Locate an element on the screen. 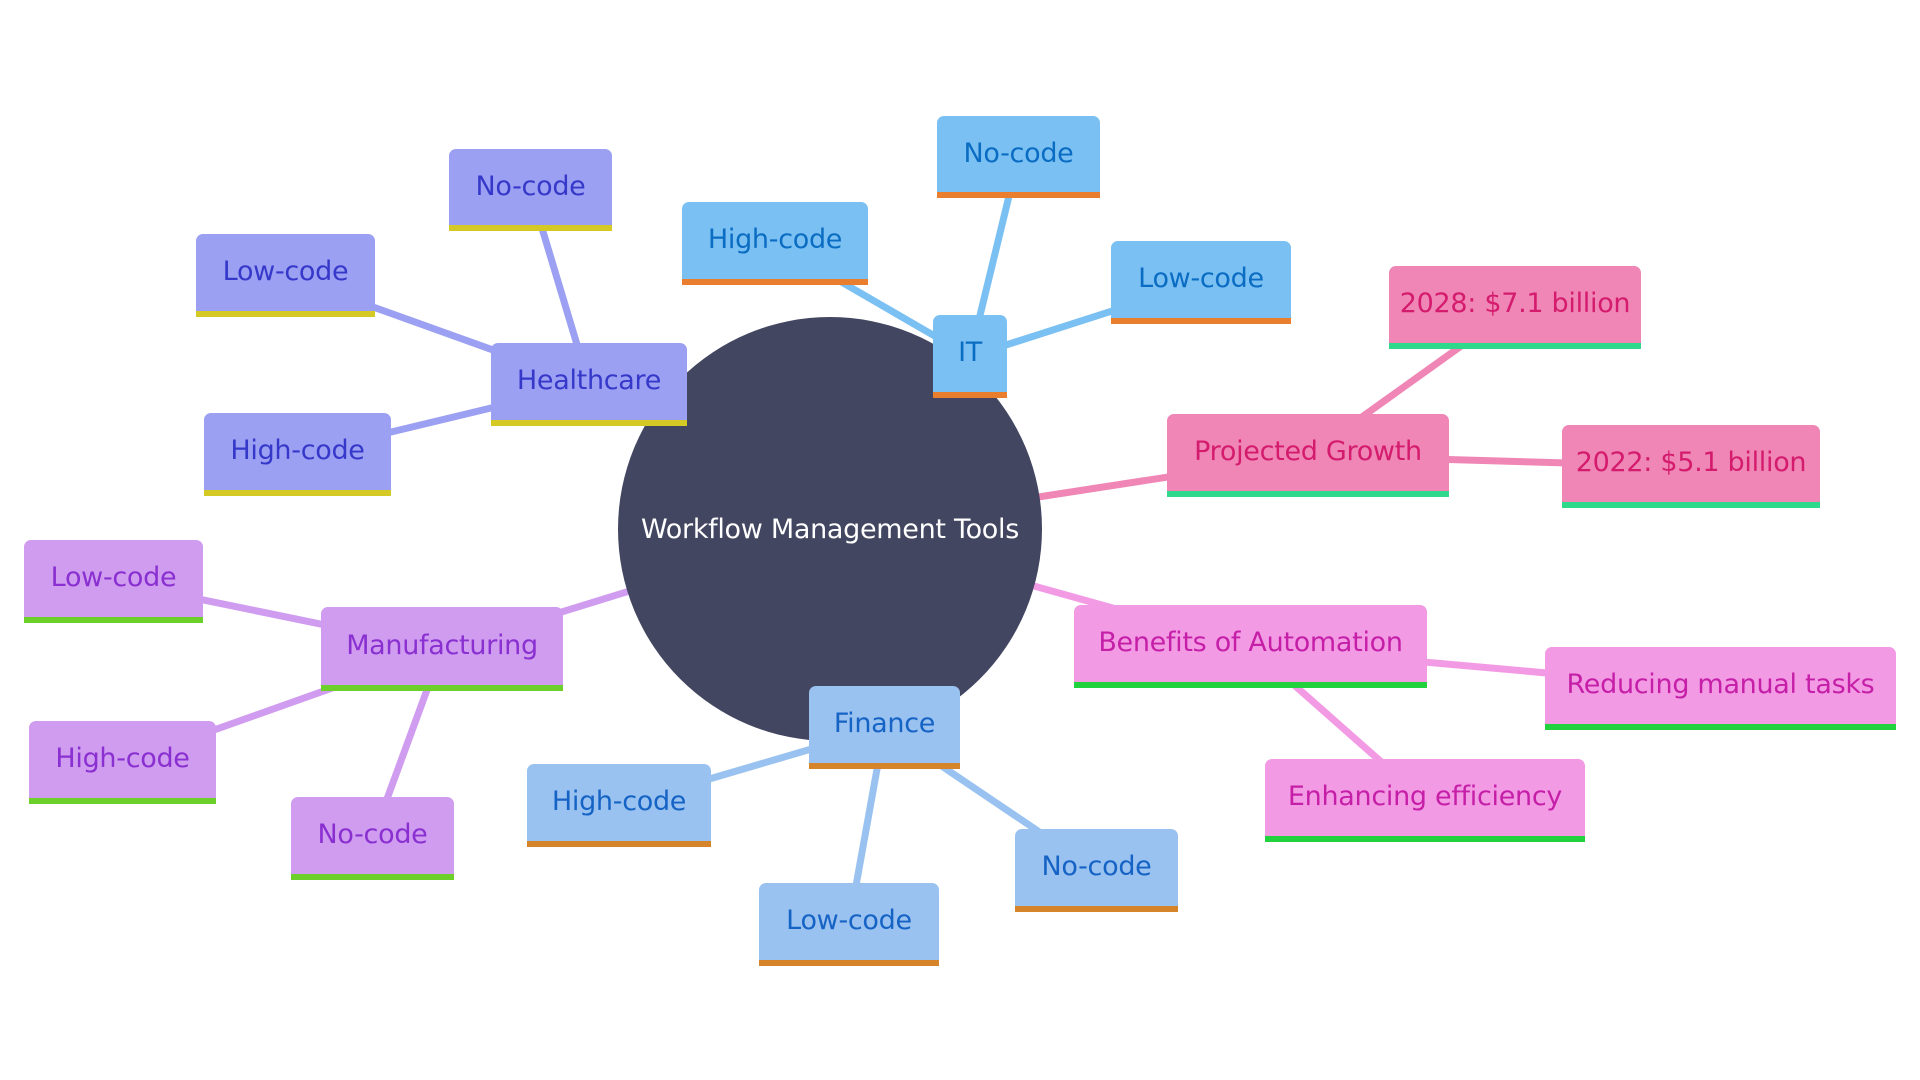 The width and height of the screenshot is (1920, 1080). leaf-node-enhancing-efficiency: Enhancing efficiency is located at coordinates (1425, 800).